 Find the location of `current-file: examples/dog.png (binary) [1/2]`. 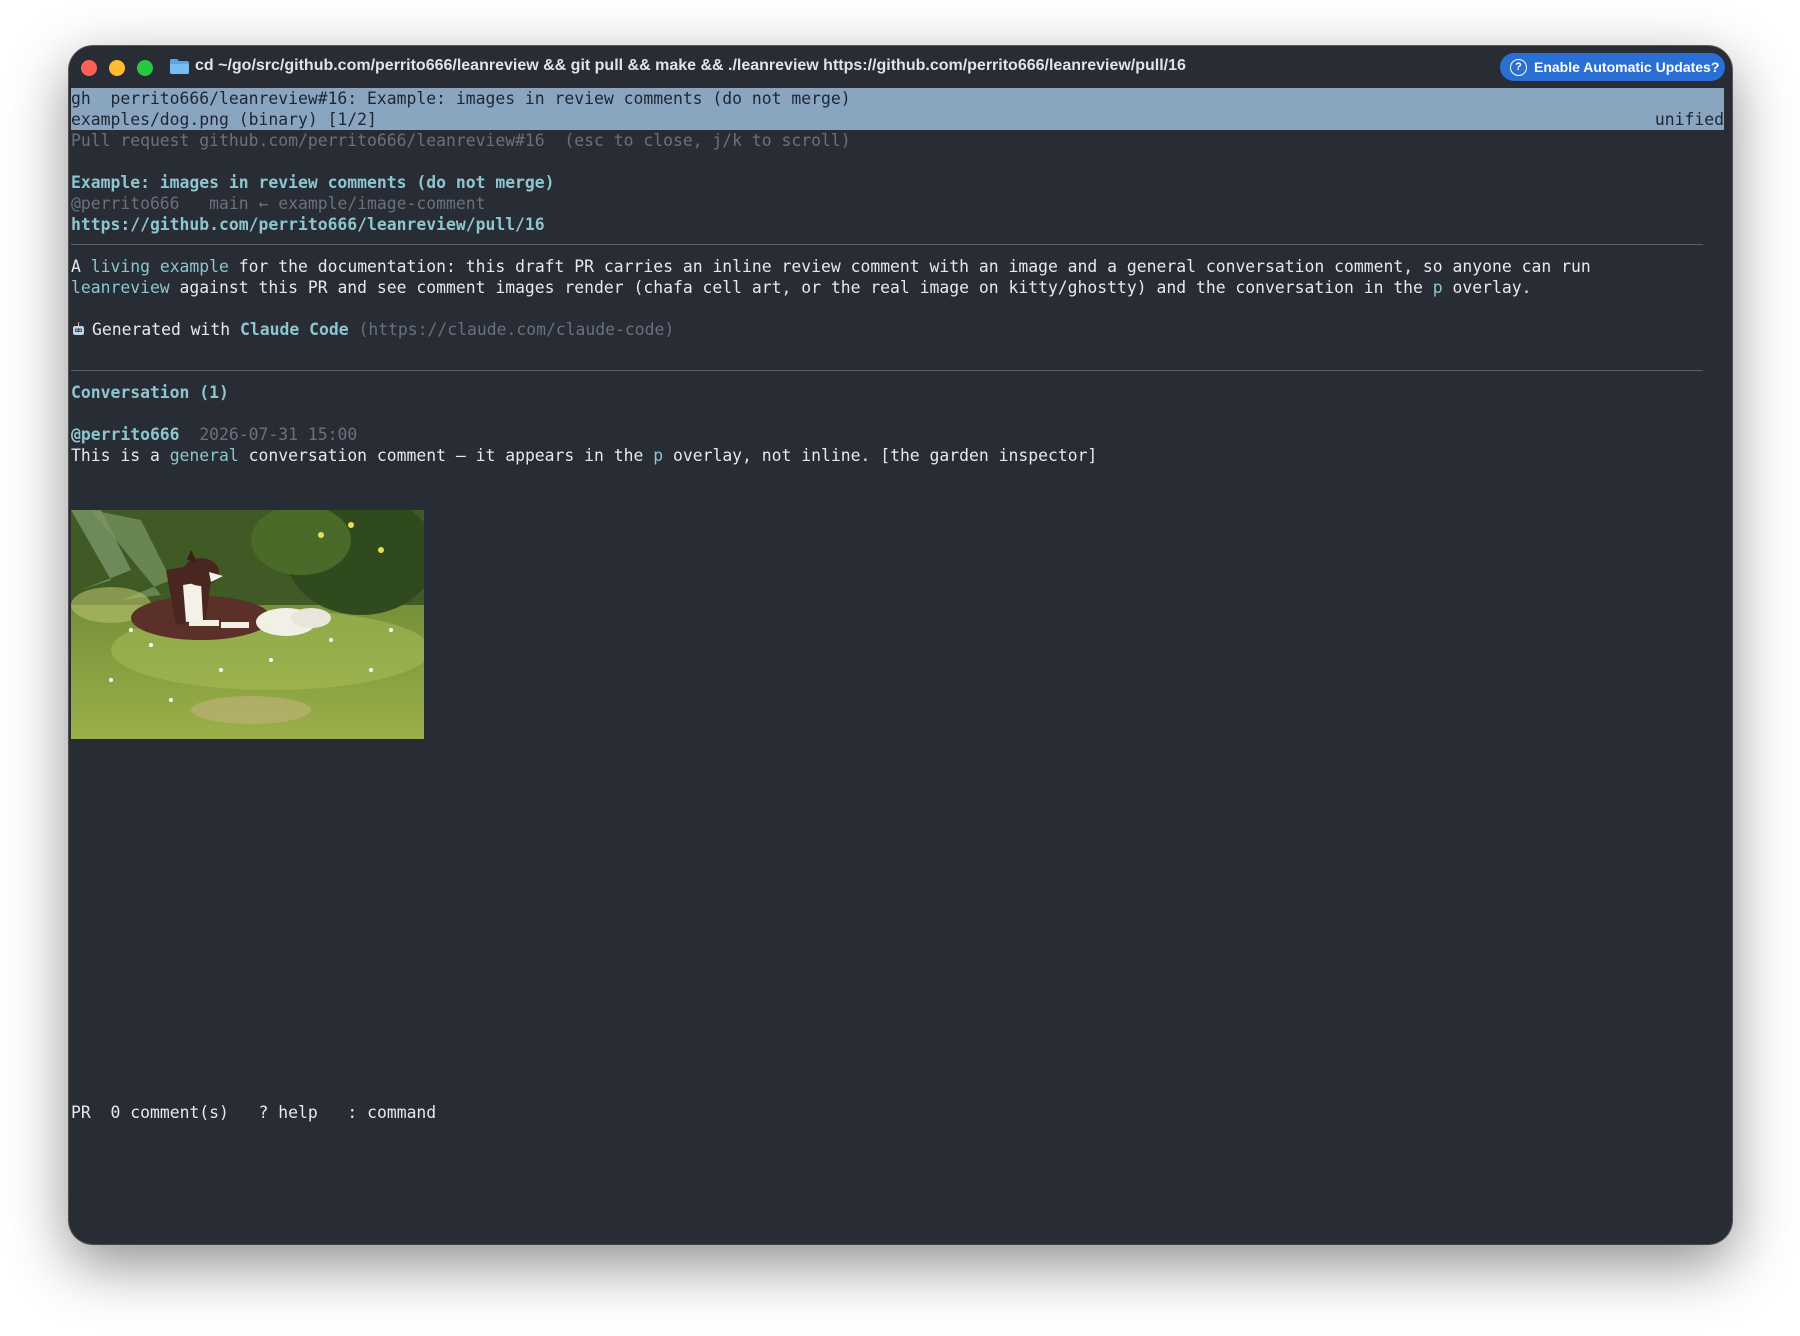

current-file: examples/dog.png (binary) [1/2] is located at coordinates (224, 119).